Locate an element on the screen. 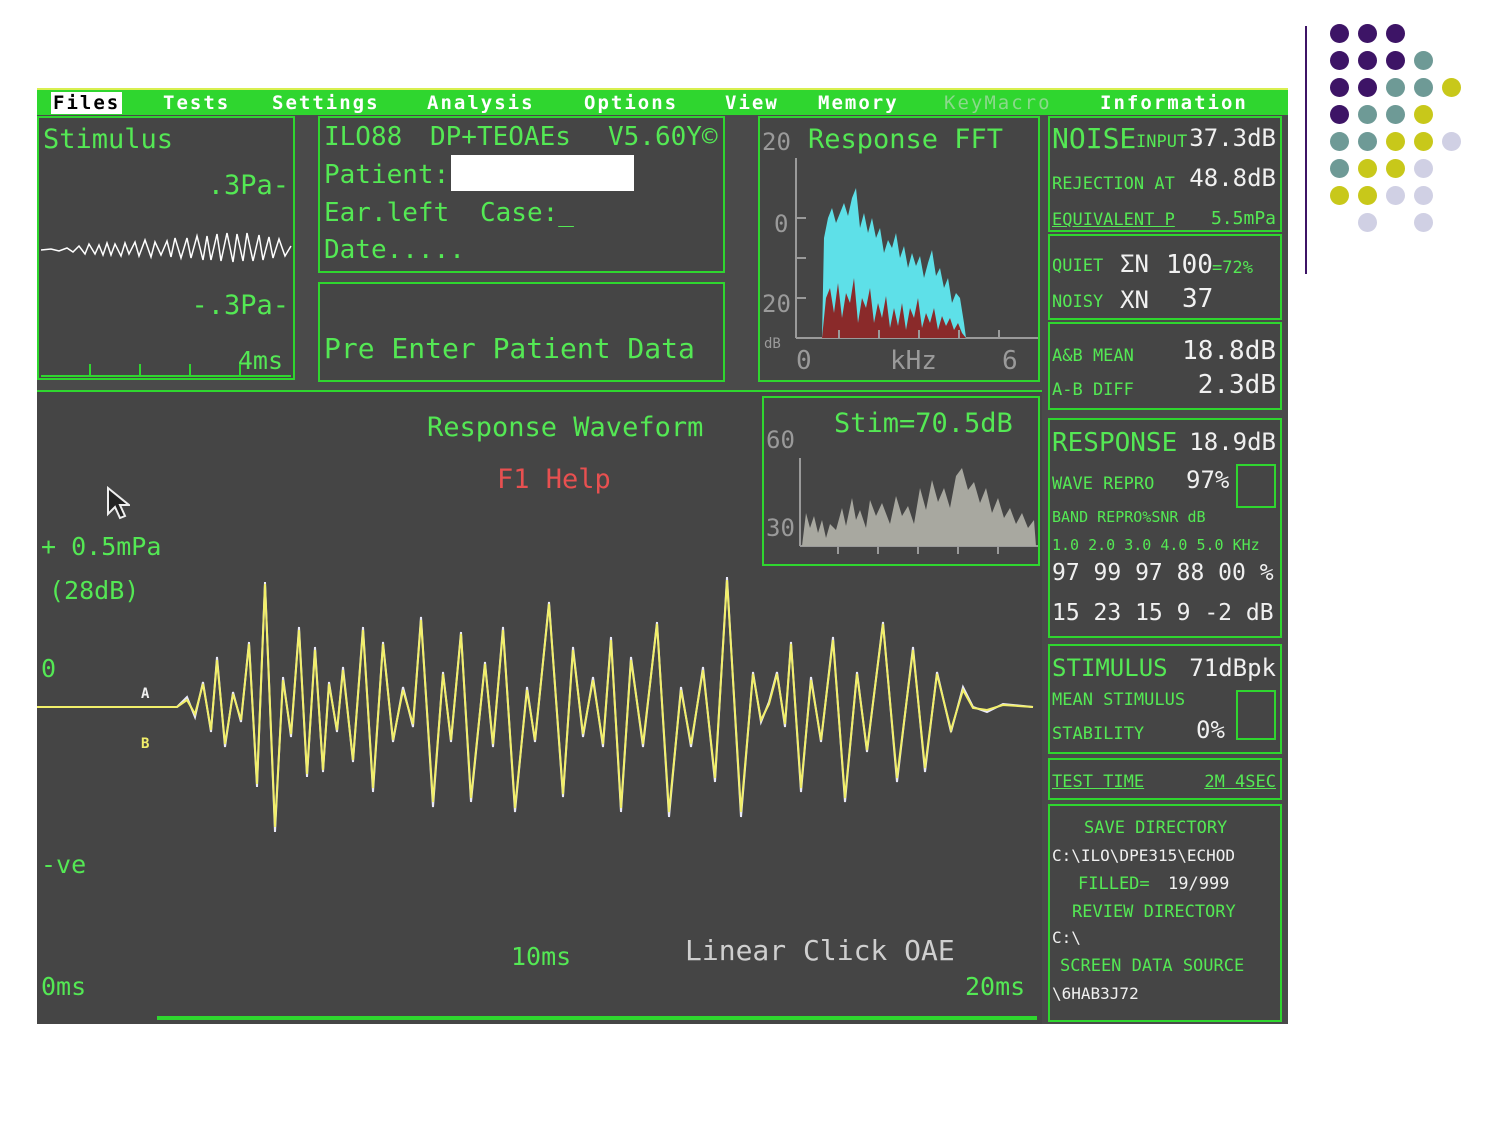  ab-panel: A&B MEAN 18.8dB A-B DIFF 2.3dB is located at coordinates (1165, 366).